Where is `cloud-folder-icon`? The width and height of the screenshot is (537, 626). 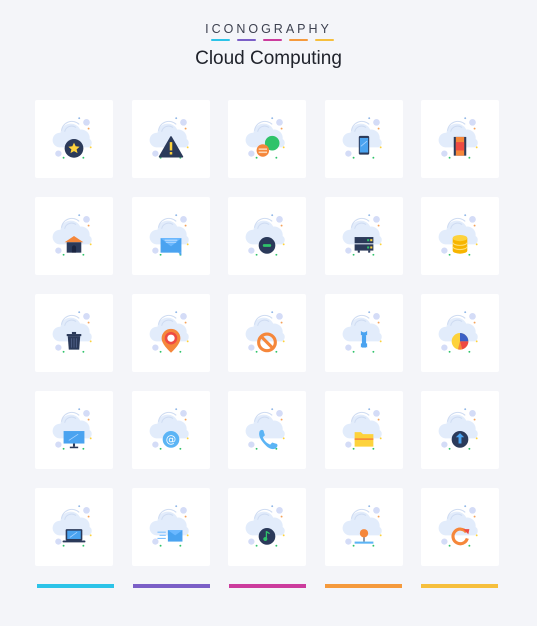
cloud-folder-icon is located at coordinates (362, 429).